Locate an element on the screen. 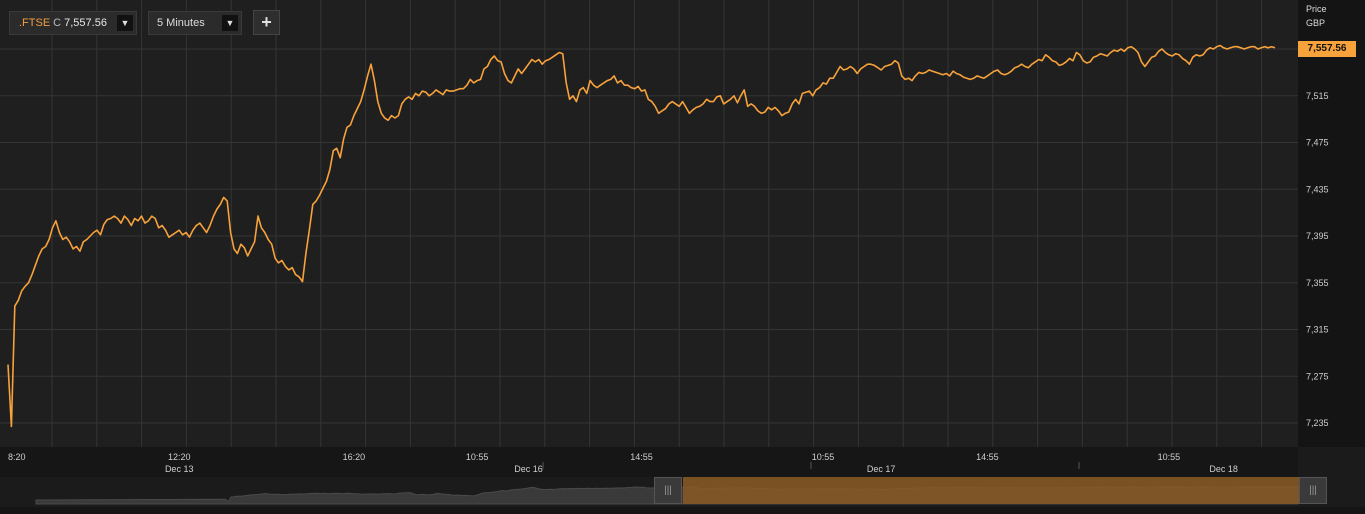 Image resolution: width=1365 pixels, height=514 pixels. close-marker: C is located at coordinates (57, 23).